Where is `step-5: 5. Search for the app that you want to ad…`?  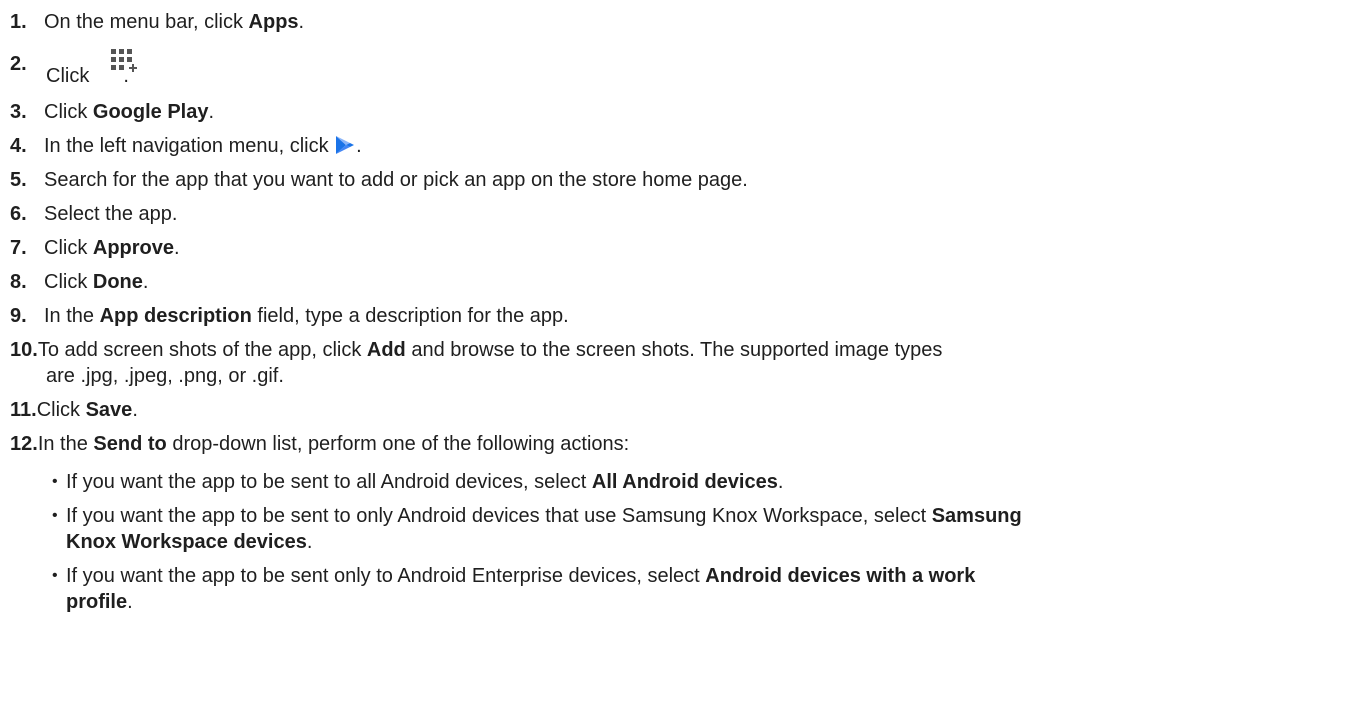
step-5: 5. Search for the app that you want to ad… is located at coordinates (379, 180).